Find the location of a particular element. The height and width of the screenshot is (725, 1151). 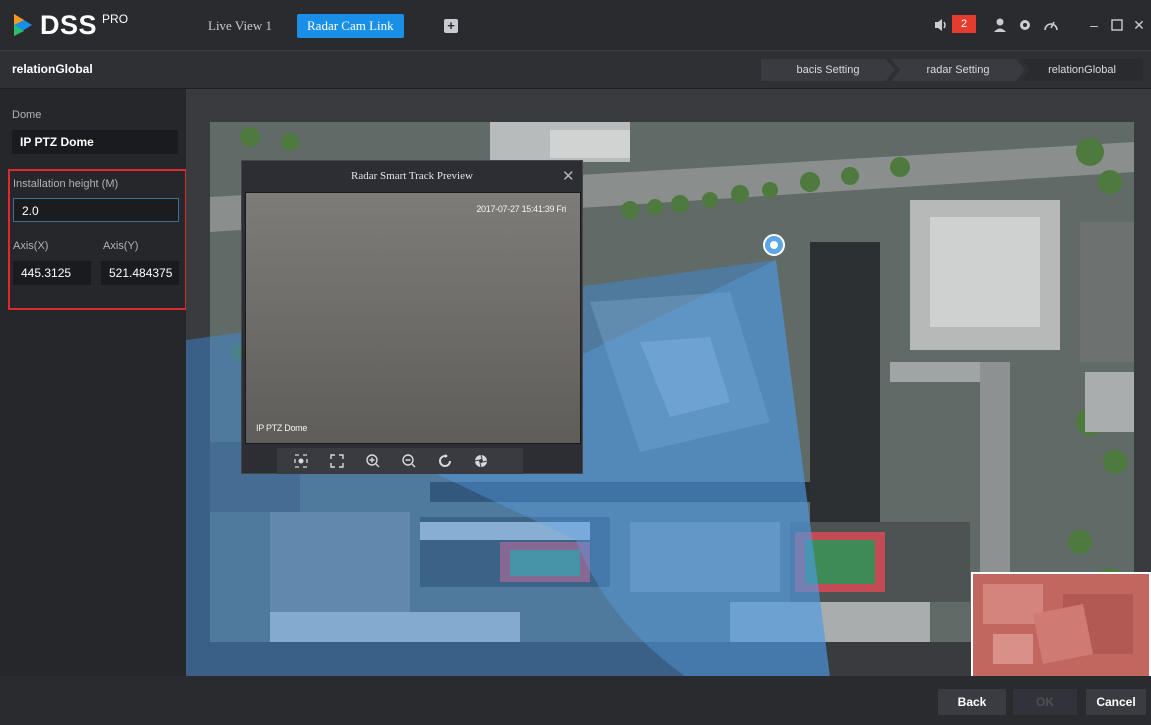

minimap-image is located at coordinates (1061, 625).